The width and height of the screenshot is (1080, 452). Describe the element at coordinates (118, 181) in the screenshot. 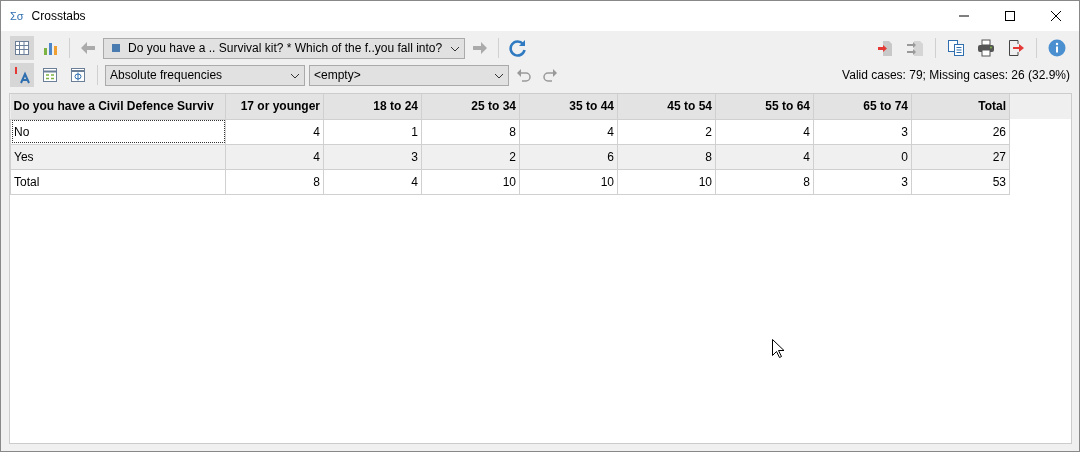

I see `row-label-cell: Total` at that location.